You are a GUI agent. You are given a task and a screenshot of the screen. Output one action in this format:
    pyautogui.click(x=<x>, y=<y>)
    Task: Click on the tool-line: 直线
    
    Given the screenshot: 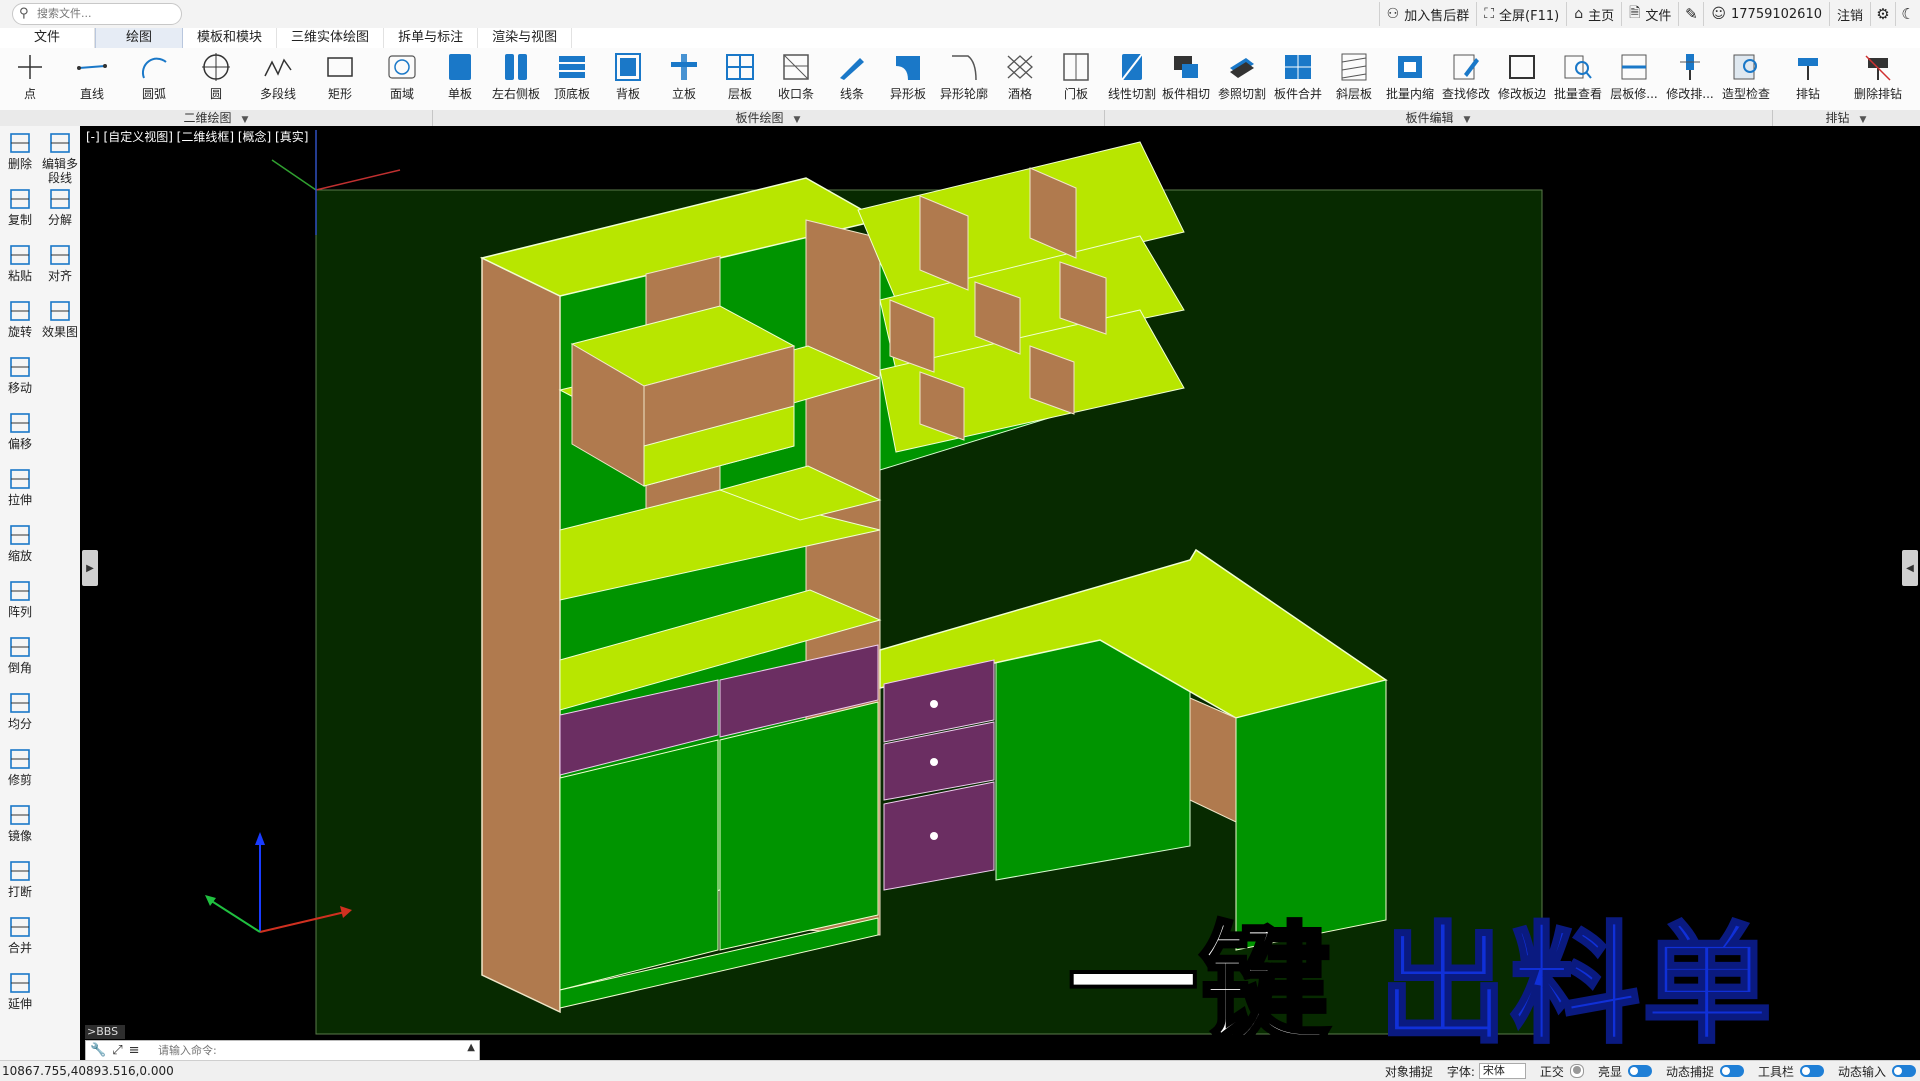 What is the action you would take?
    pyautogui.click(x=92, y=79)
    